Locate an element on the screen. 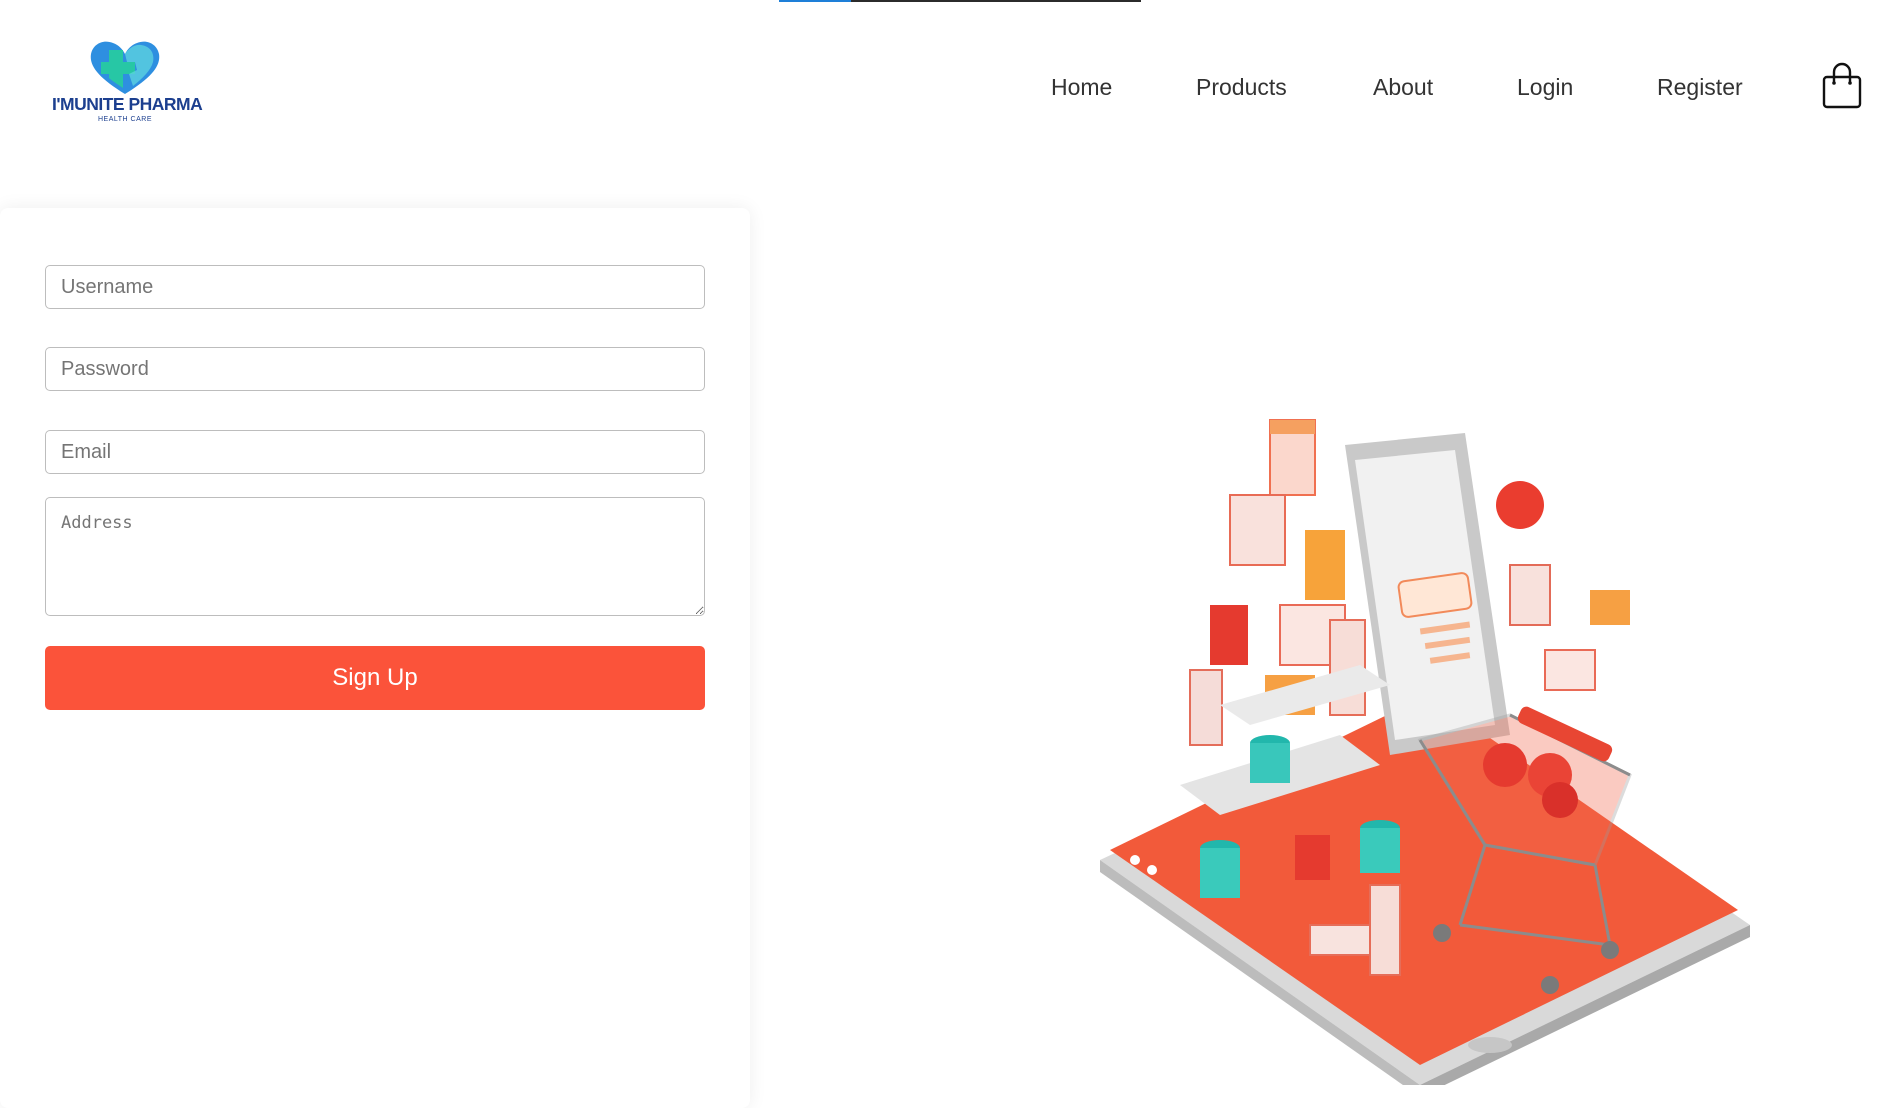 The width and height of the screenshot is (1897, 1108). nav-register: Register is located at coordinates (1700, 87).